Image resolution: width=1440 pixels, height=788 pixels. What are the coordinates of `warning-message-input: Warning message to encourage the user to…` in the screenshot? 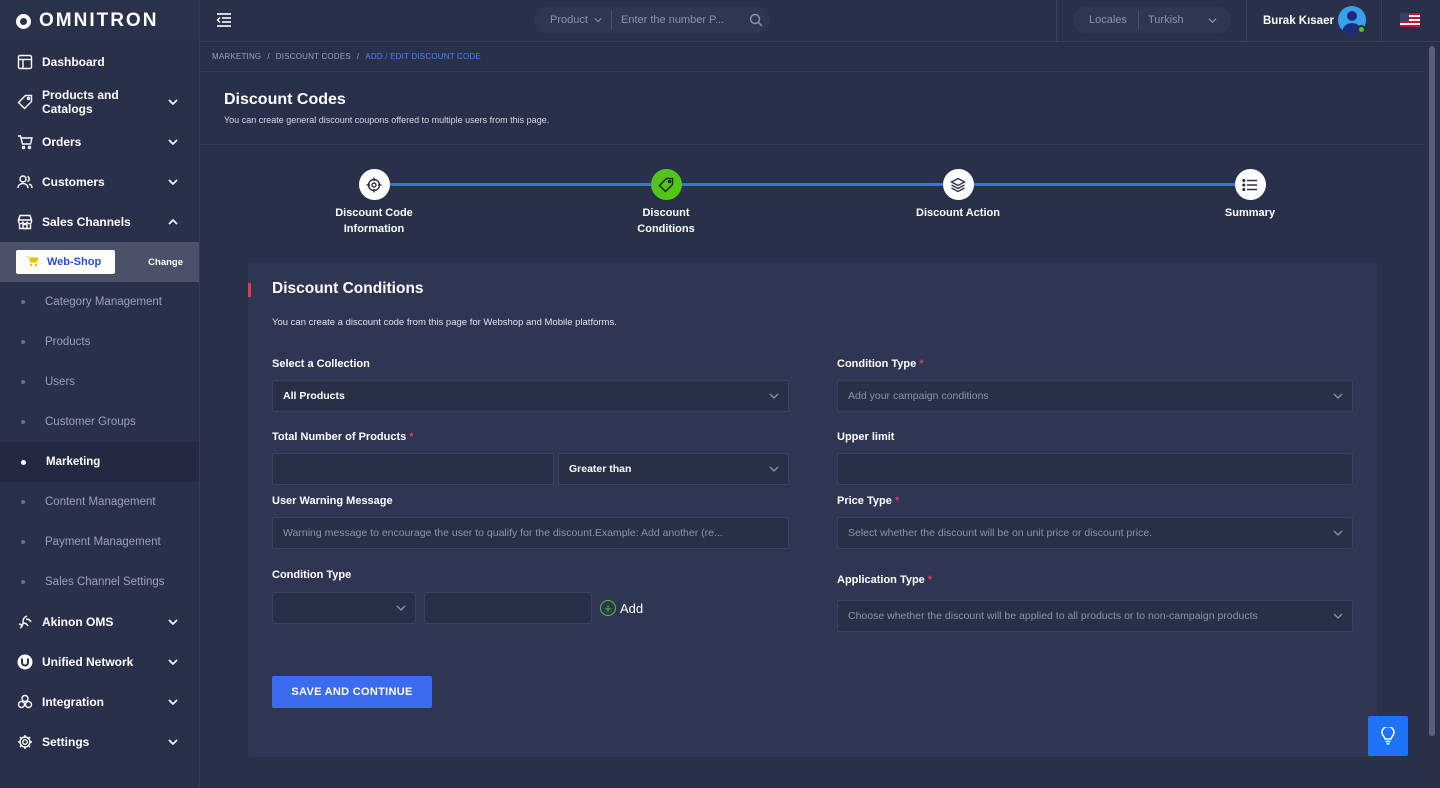 It's located at (530, 533).